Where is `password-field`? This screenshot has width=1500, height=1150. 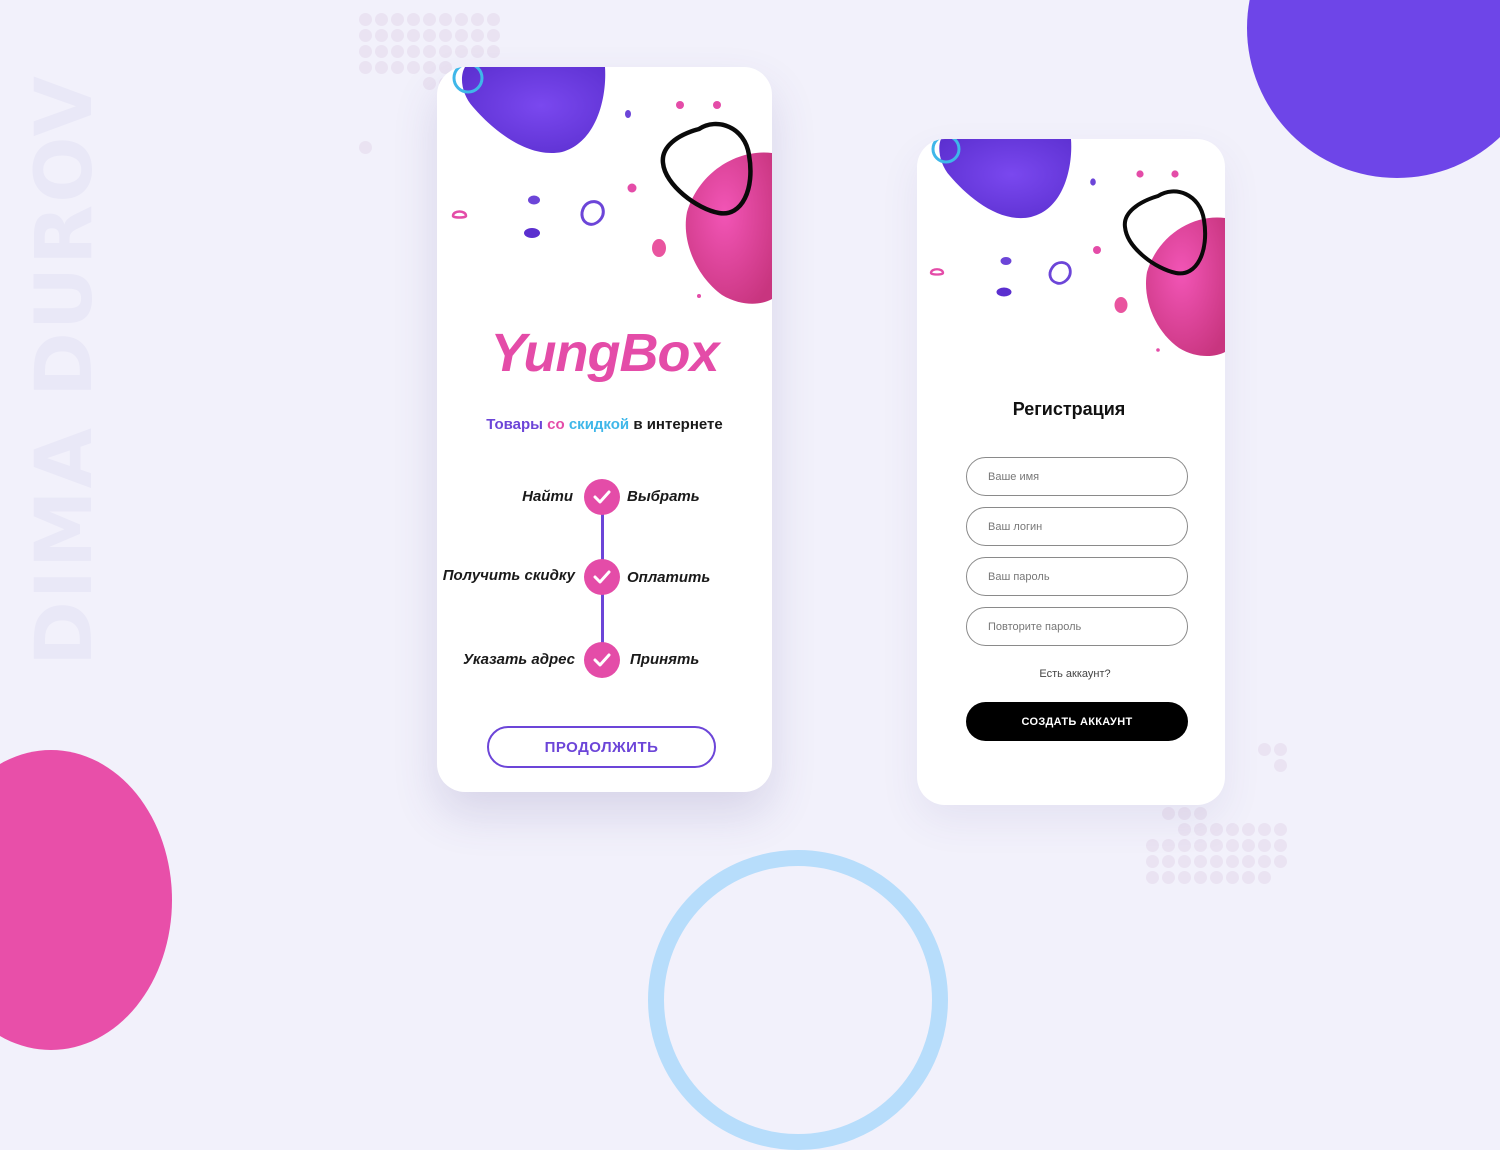
password-field is located at coordinates (1077, 576).